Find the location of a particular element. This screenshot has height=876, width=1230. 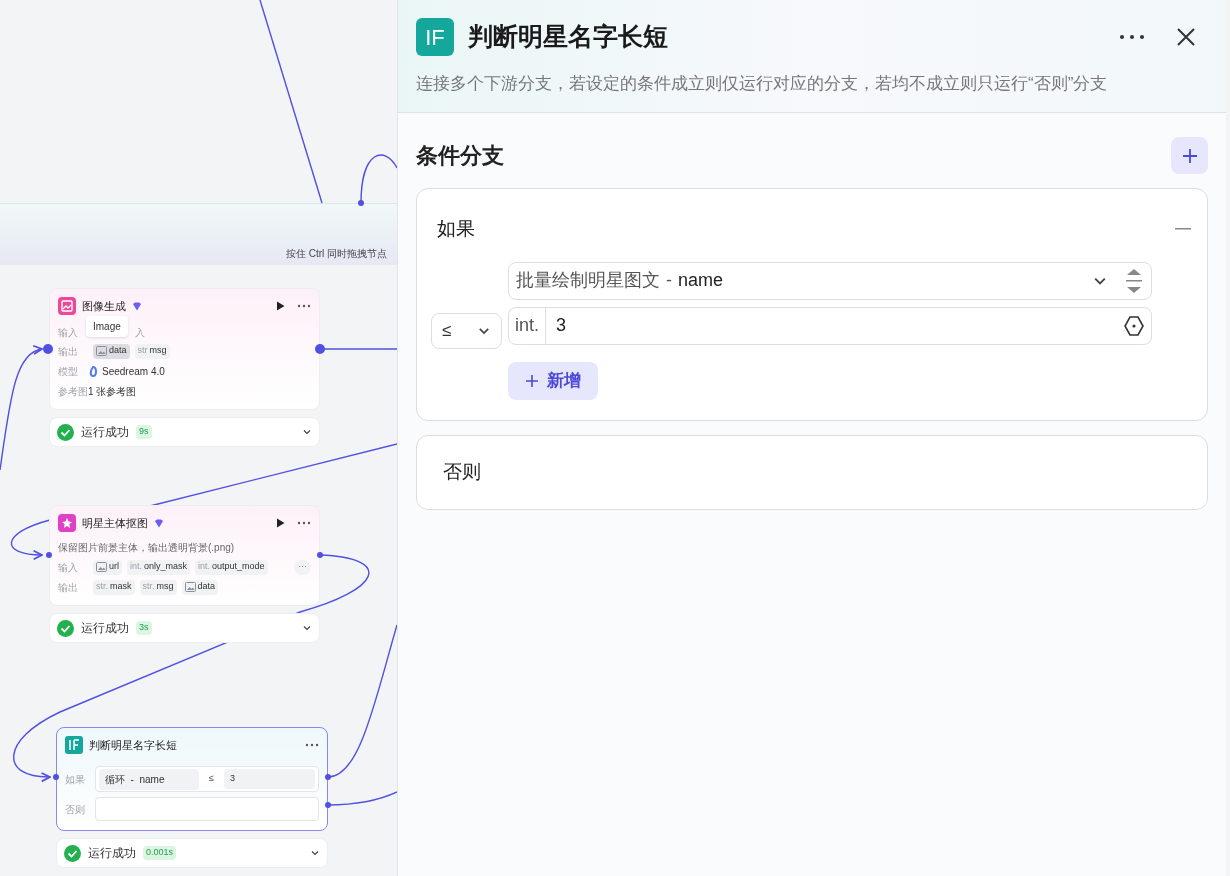

port-name: only_mask is located at coordinates (166, 567).